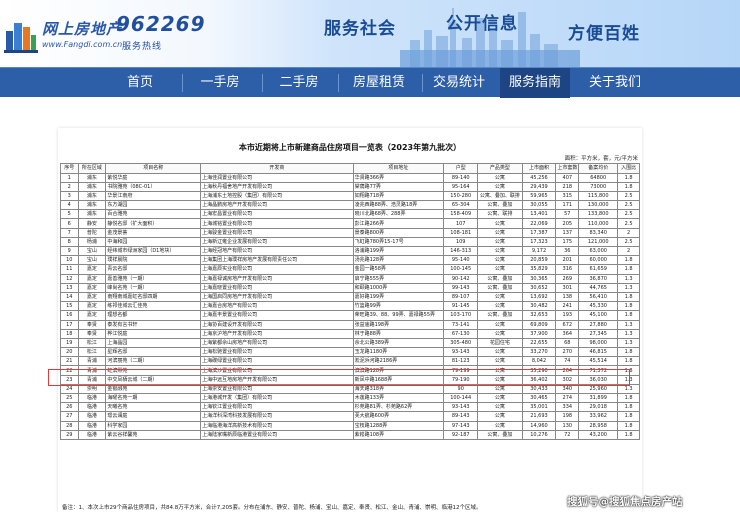  What do you see at coordinates (598, 232) in the screenshot?
I see `table-cell: 83,340` at bounding box center [598, 232].